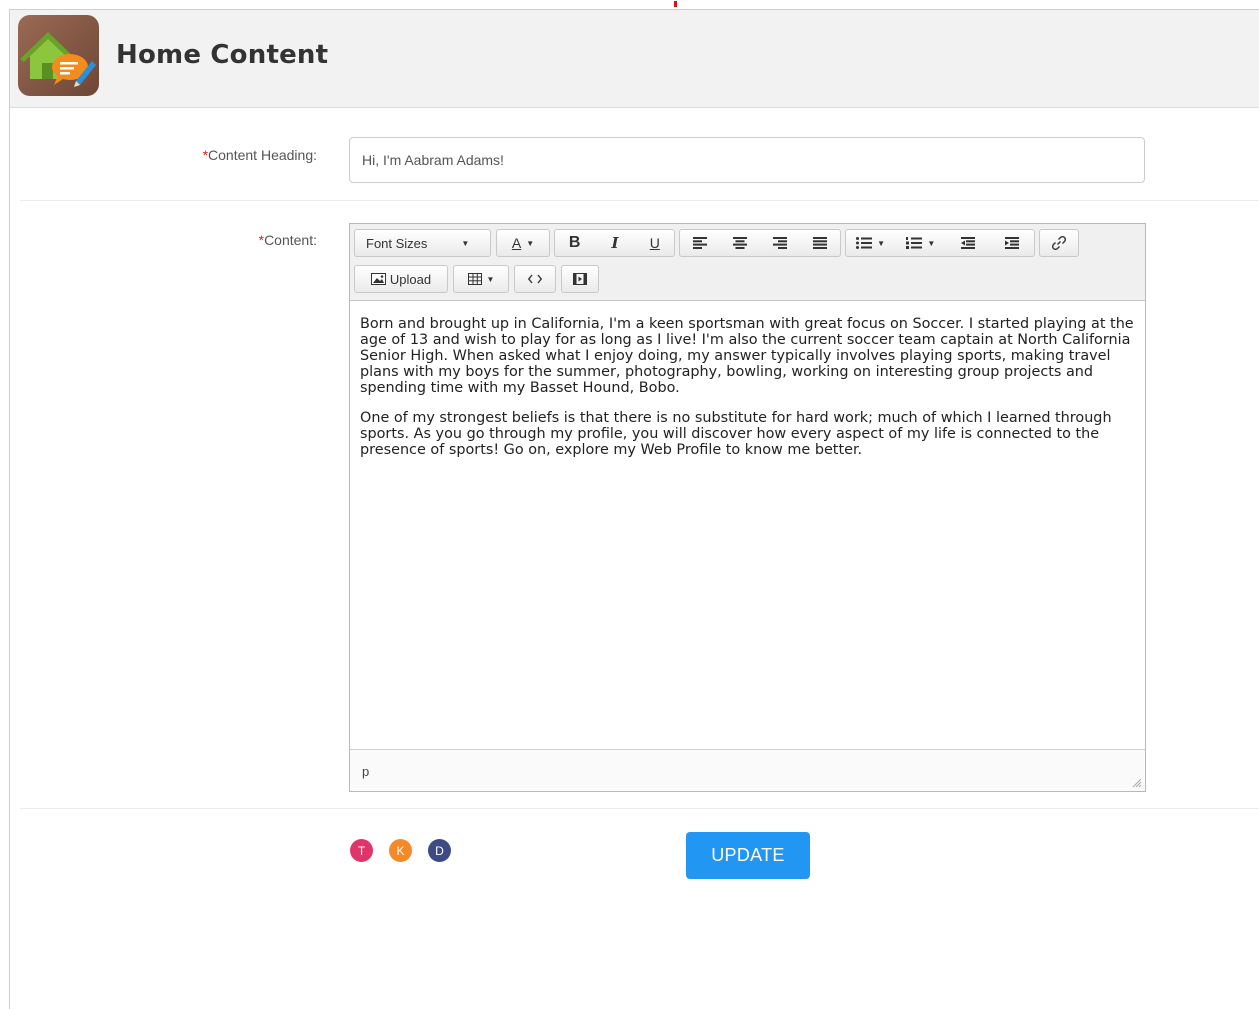  I want to click on update-button: UPDATE, so click(748, 855).